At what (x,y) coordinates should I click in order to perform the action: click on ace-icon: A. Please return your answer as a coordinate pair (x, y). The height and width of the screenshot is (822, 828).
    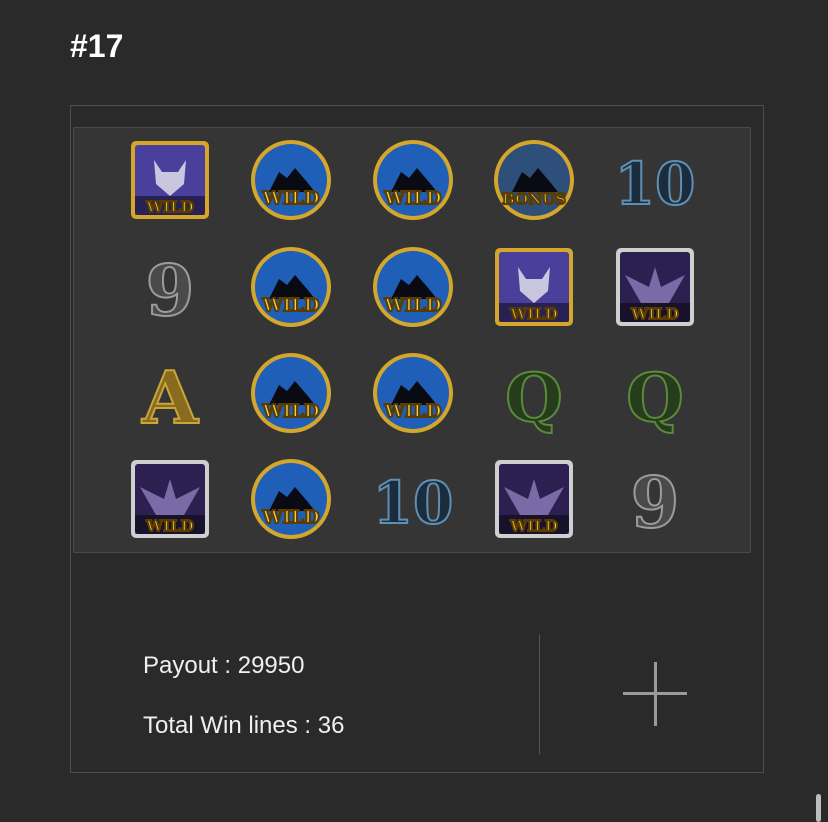
    Looking at the image, I should click on (170, 394).